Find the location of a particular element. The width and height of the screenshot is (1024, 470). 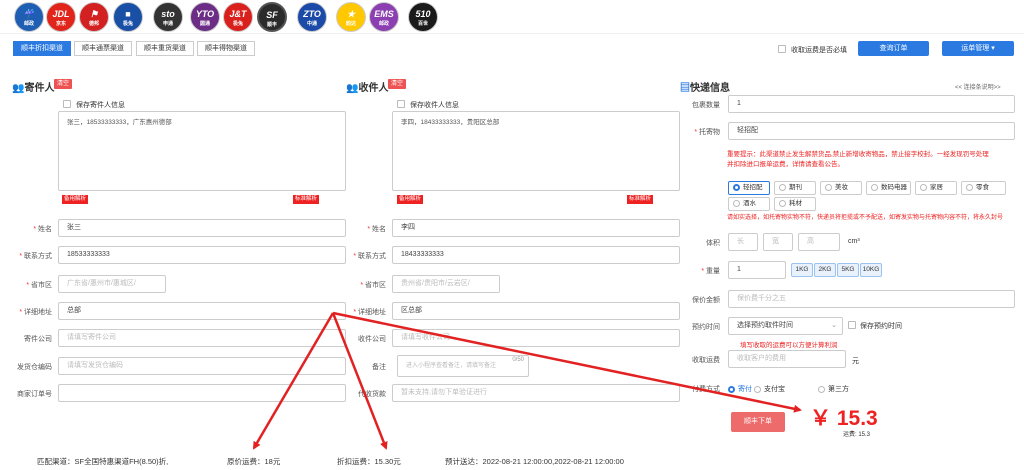

recipient-phone-input: 18433333333 is located at coordinates (536, 255).